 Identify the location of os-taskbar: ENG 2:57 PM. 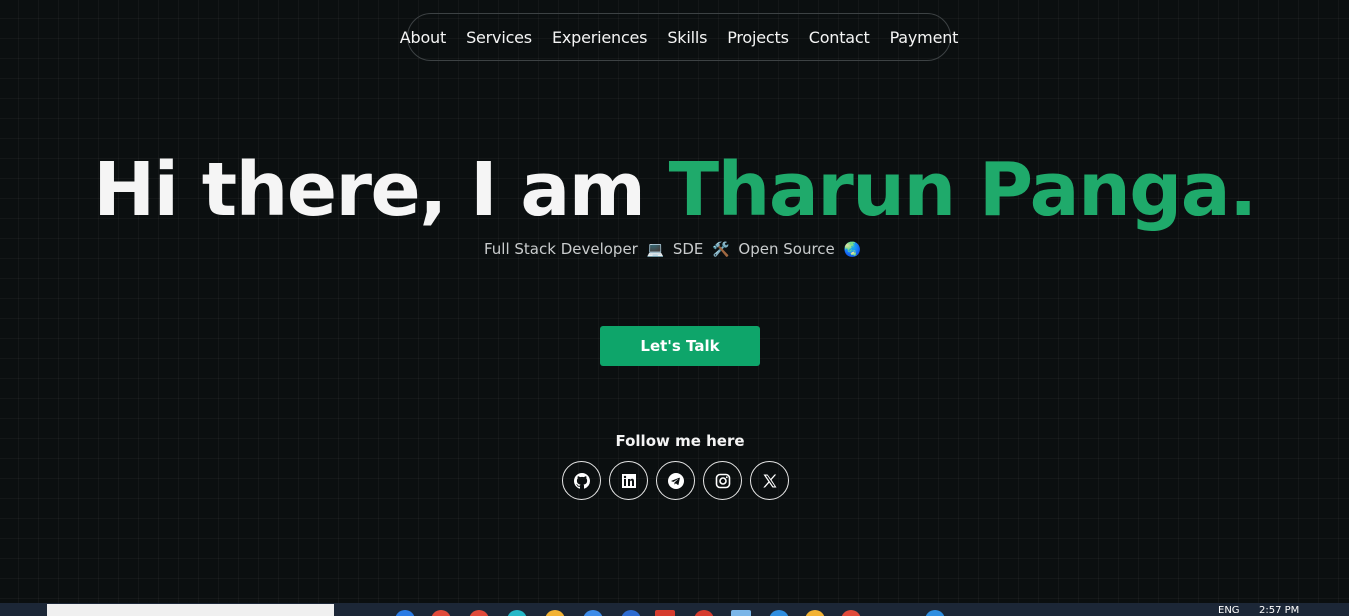
(674, 609).